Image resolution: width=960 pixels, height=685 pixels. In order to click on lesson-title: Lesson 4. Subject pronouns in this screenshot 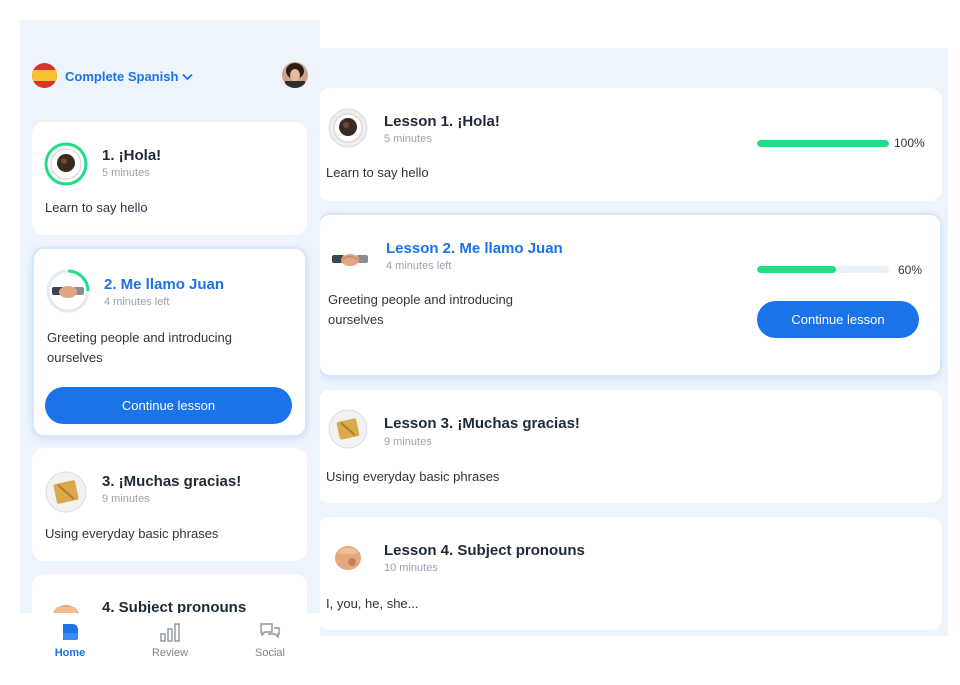, I will do `click(484, 550)`.